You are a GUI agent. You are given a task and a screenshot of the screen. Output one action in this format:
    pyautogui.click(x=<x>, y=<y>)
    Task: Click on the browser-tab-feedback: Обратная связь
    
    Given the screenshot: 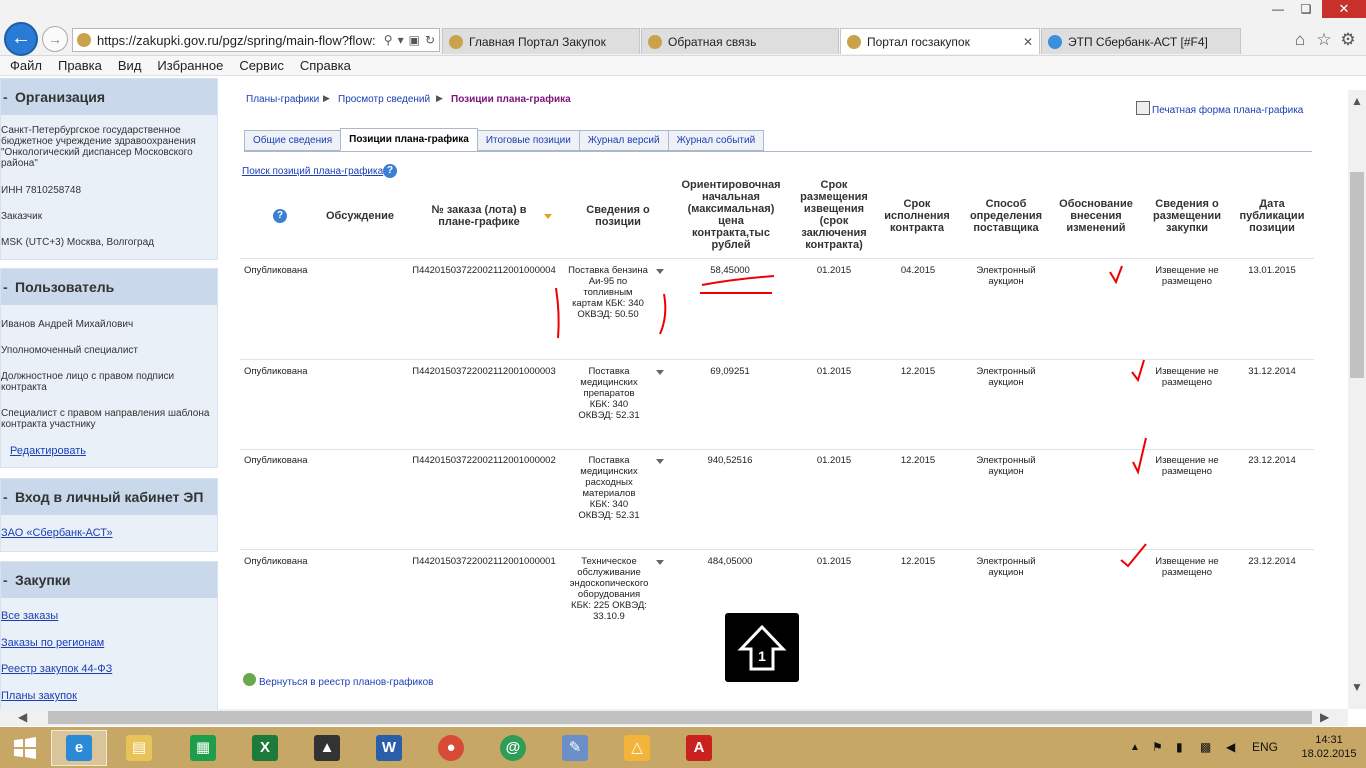 What is the action you would take?
    pyautogui.click(x=740, y=41)
    